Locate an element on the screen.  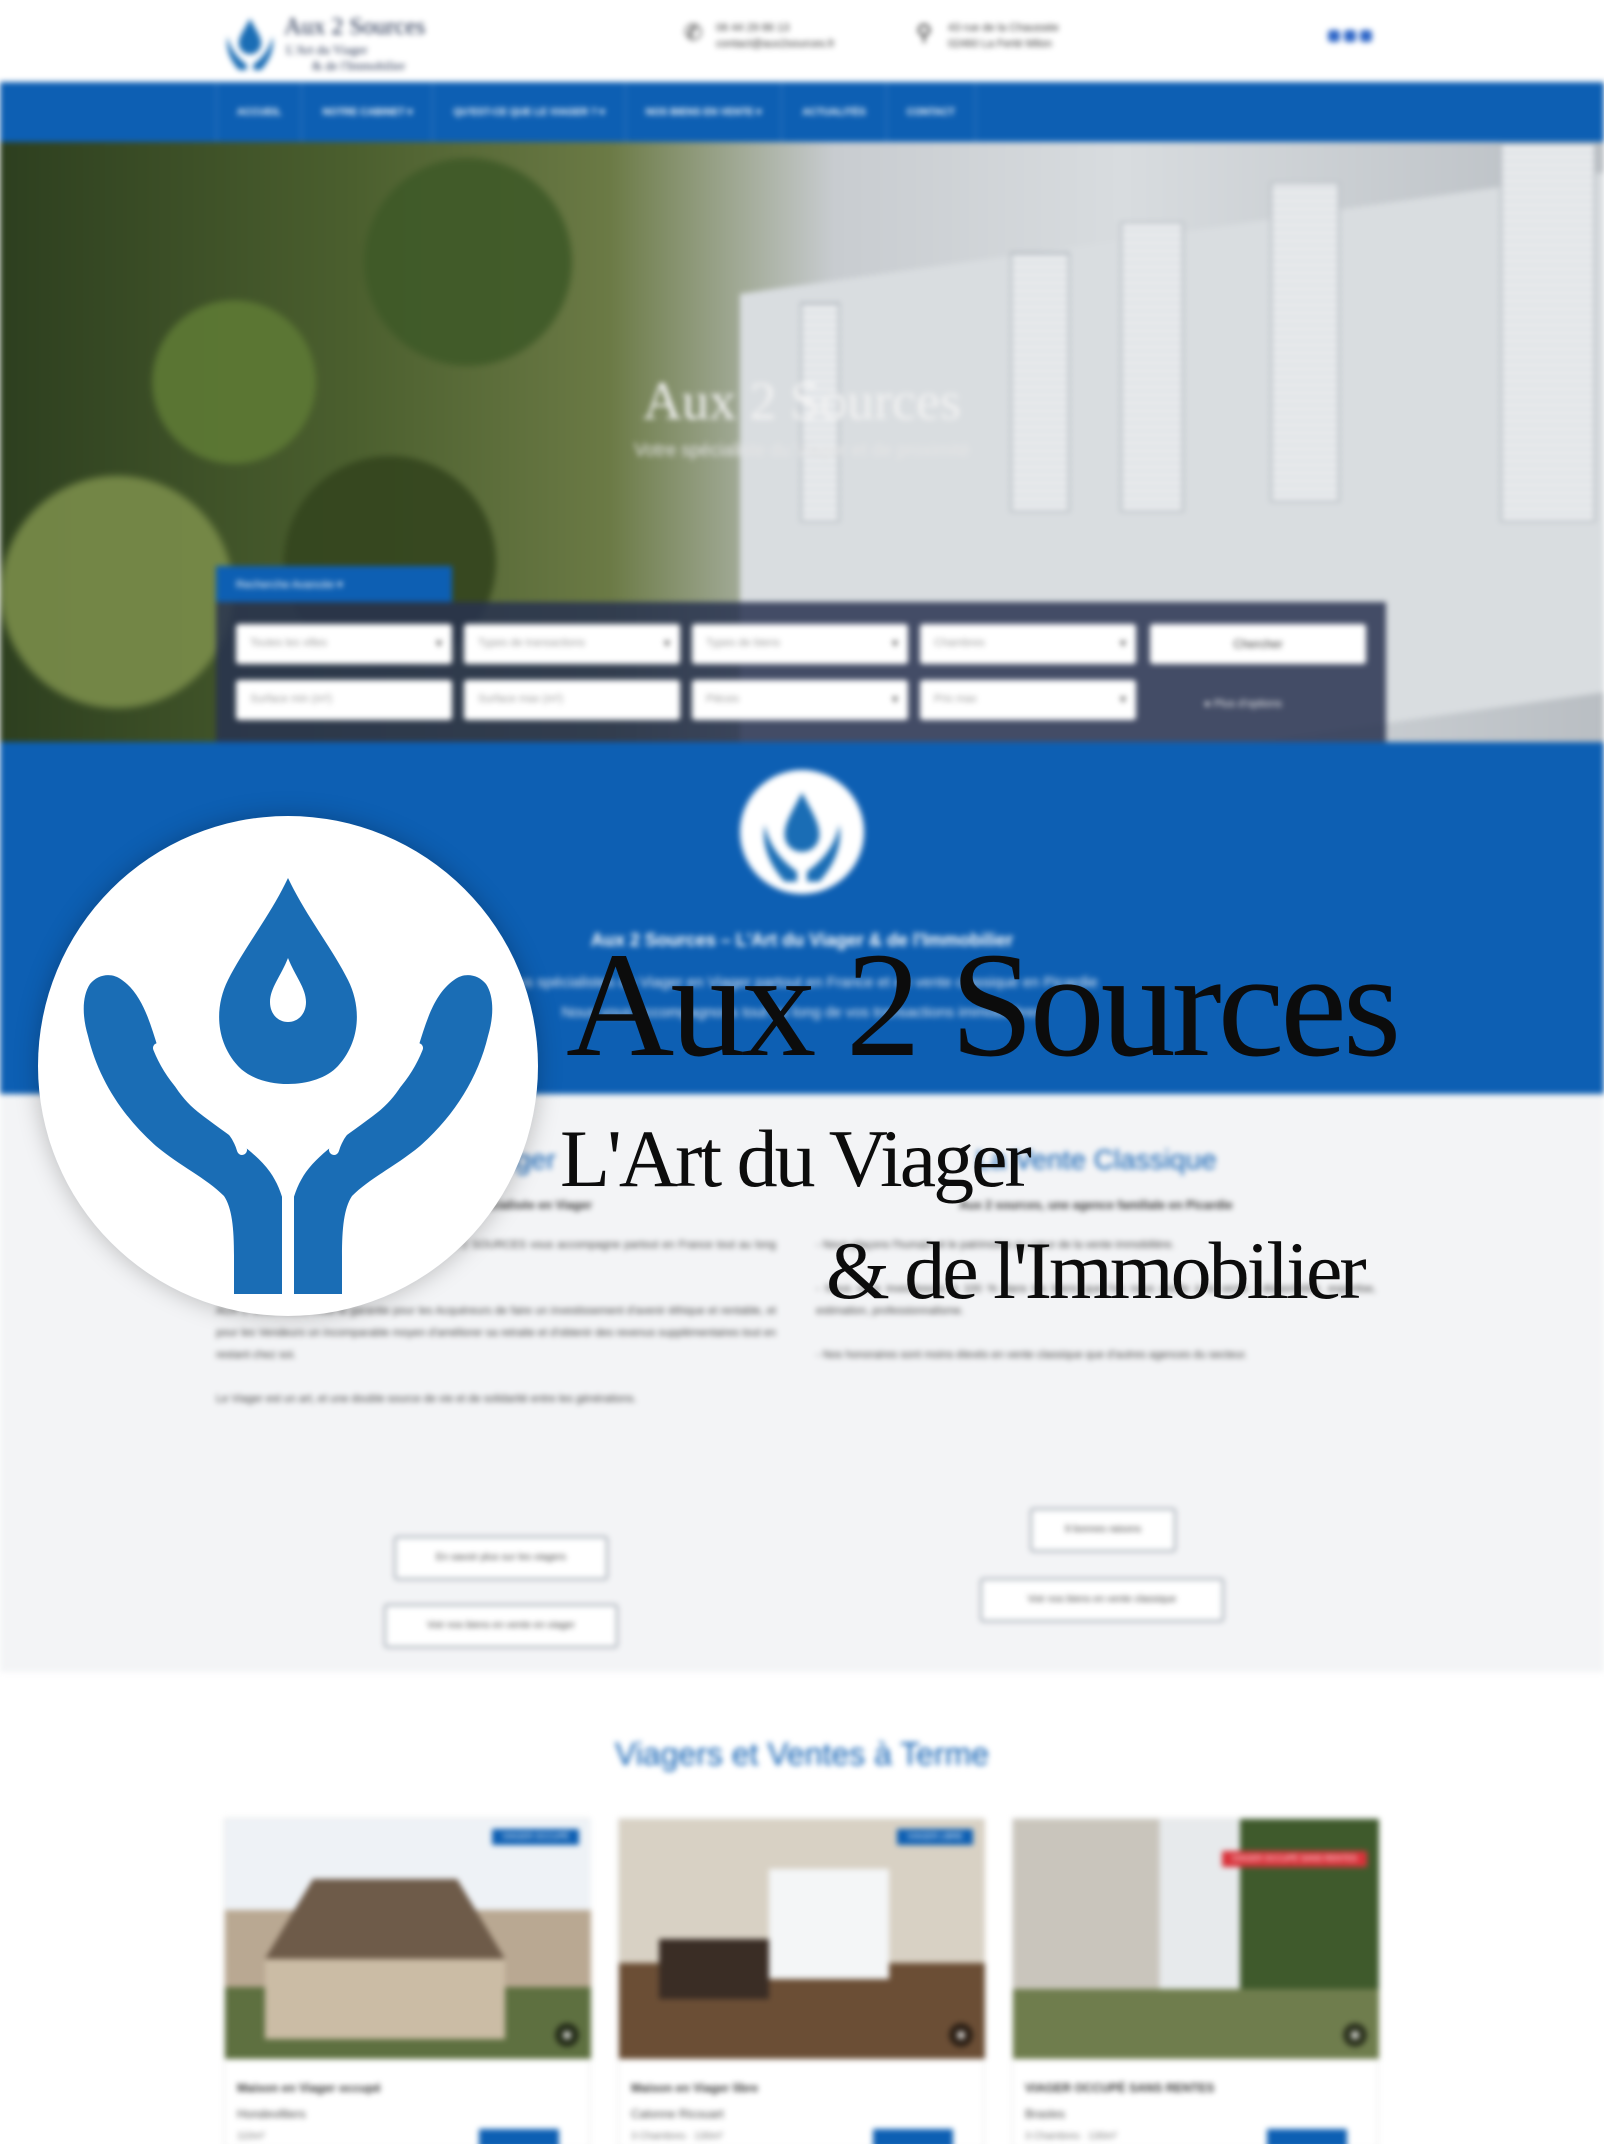
map-pin-icon: ⚲ is located at coordinates (924, 32).